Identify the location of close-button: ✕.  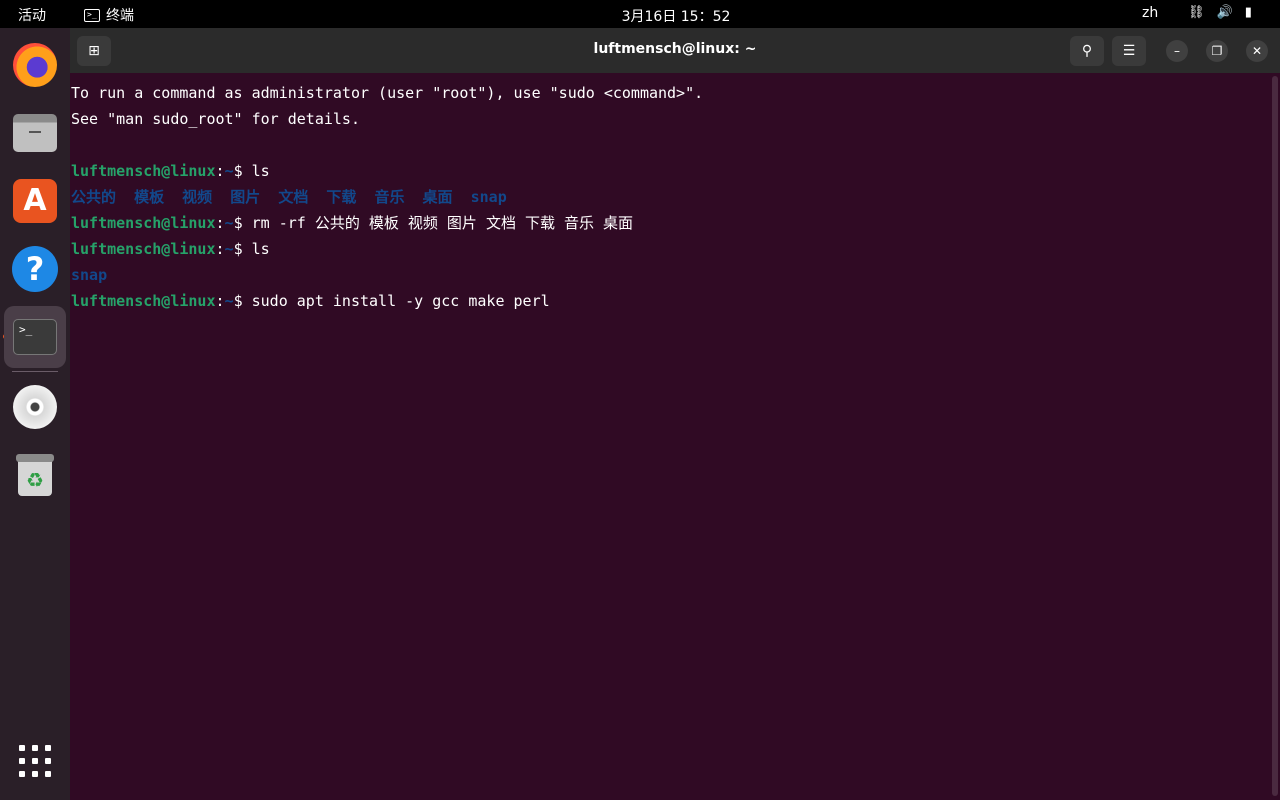
(1257, 51).